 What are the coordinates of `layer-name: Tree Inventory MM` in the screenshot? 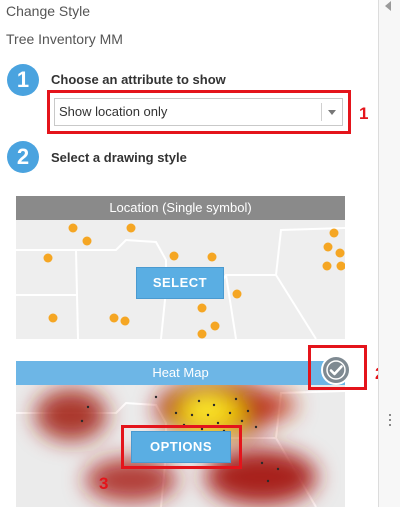 It's located at (64, 39).